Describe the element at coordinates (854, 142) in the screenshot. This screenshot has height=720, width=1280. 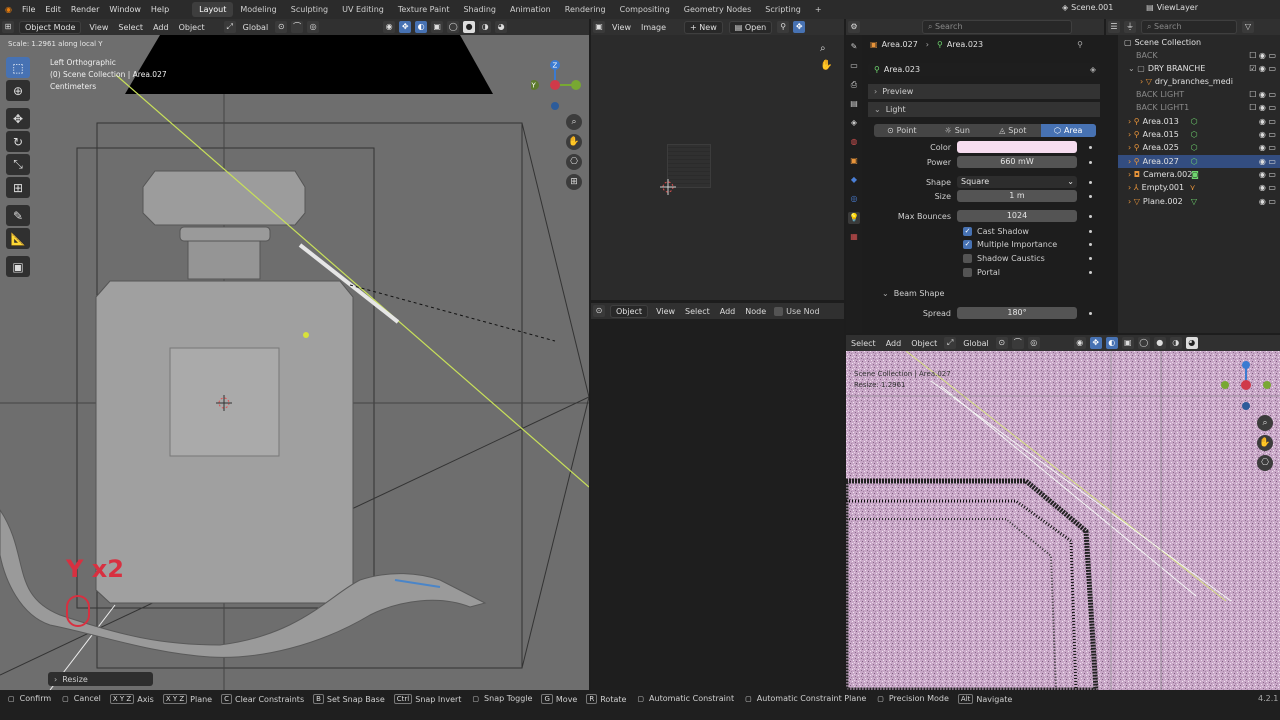
I see `world-tab-icon: ◍` at that location.